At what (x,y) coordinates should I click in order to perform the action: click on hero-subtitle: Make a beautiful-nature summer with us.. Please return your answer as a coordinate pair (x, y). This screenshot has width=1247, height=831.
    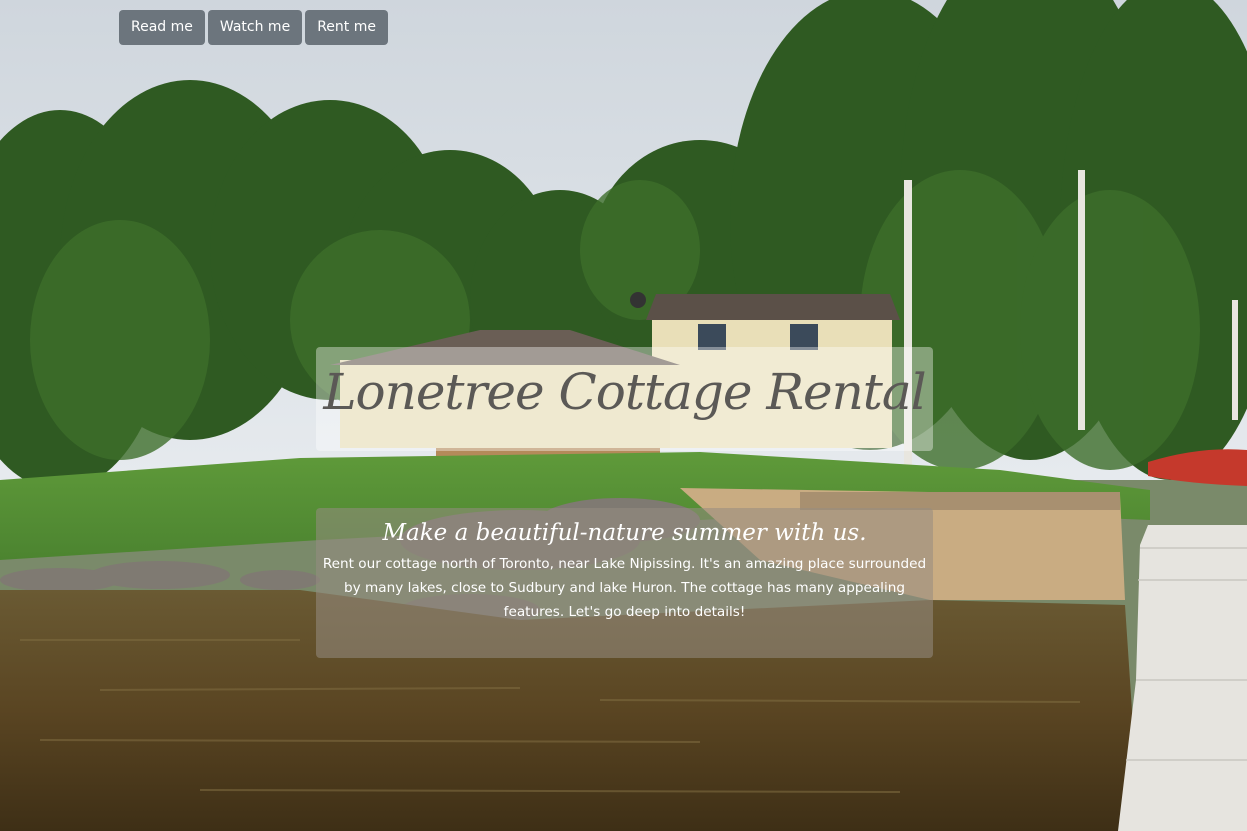
    Looking at the image, I should click on (624, 533).